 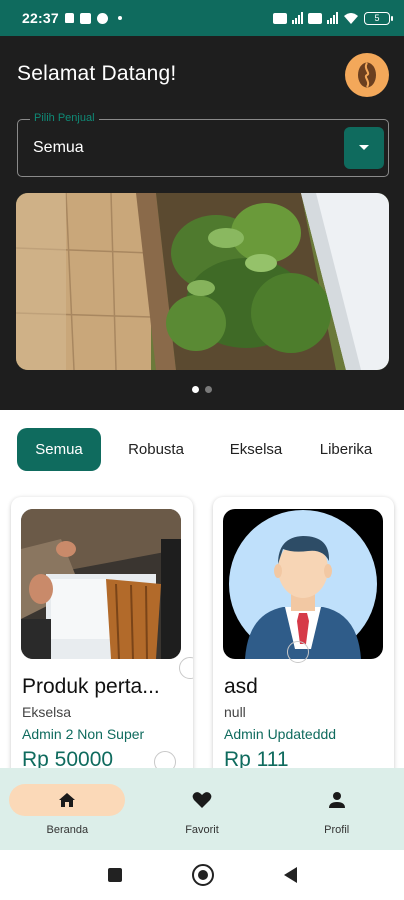 What do you see at coordinates (202, 389) in the screenshot?
I see `carousel-indicator` at bounding box center [202, 389].